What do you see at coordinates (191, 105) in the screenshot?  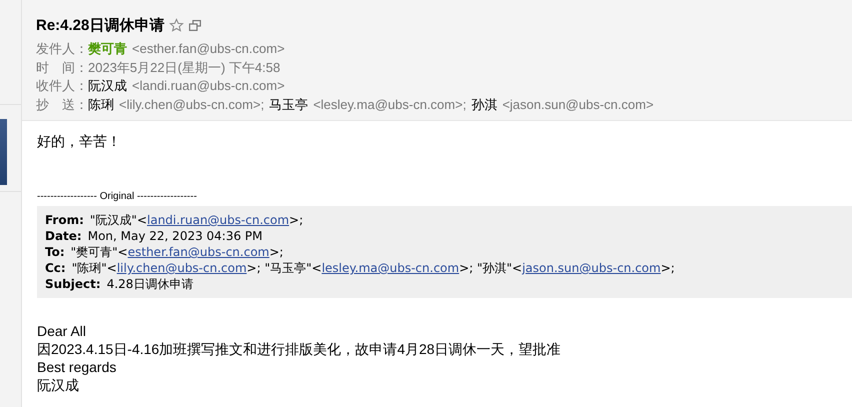 I see `email-address: <lily.chen@ubs-cn.com>;` at bounding box center [191, 105].